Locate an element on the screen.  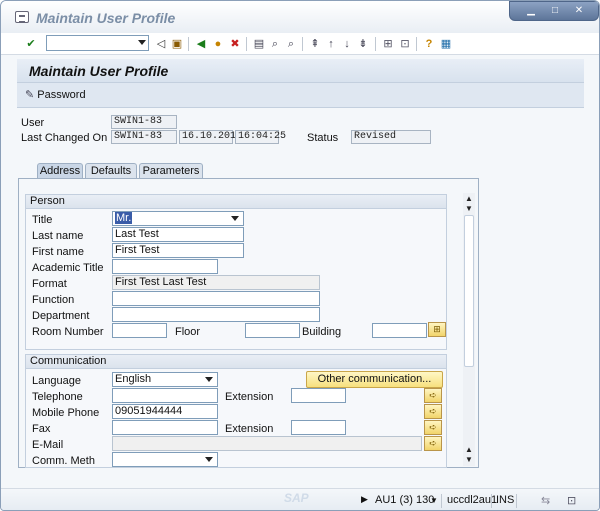
academic-title-input is located at coordinates (165, 266).